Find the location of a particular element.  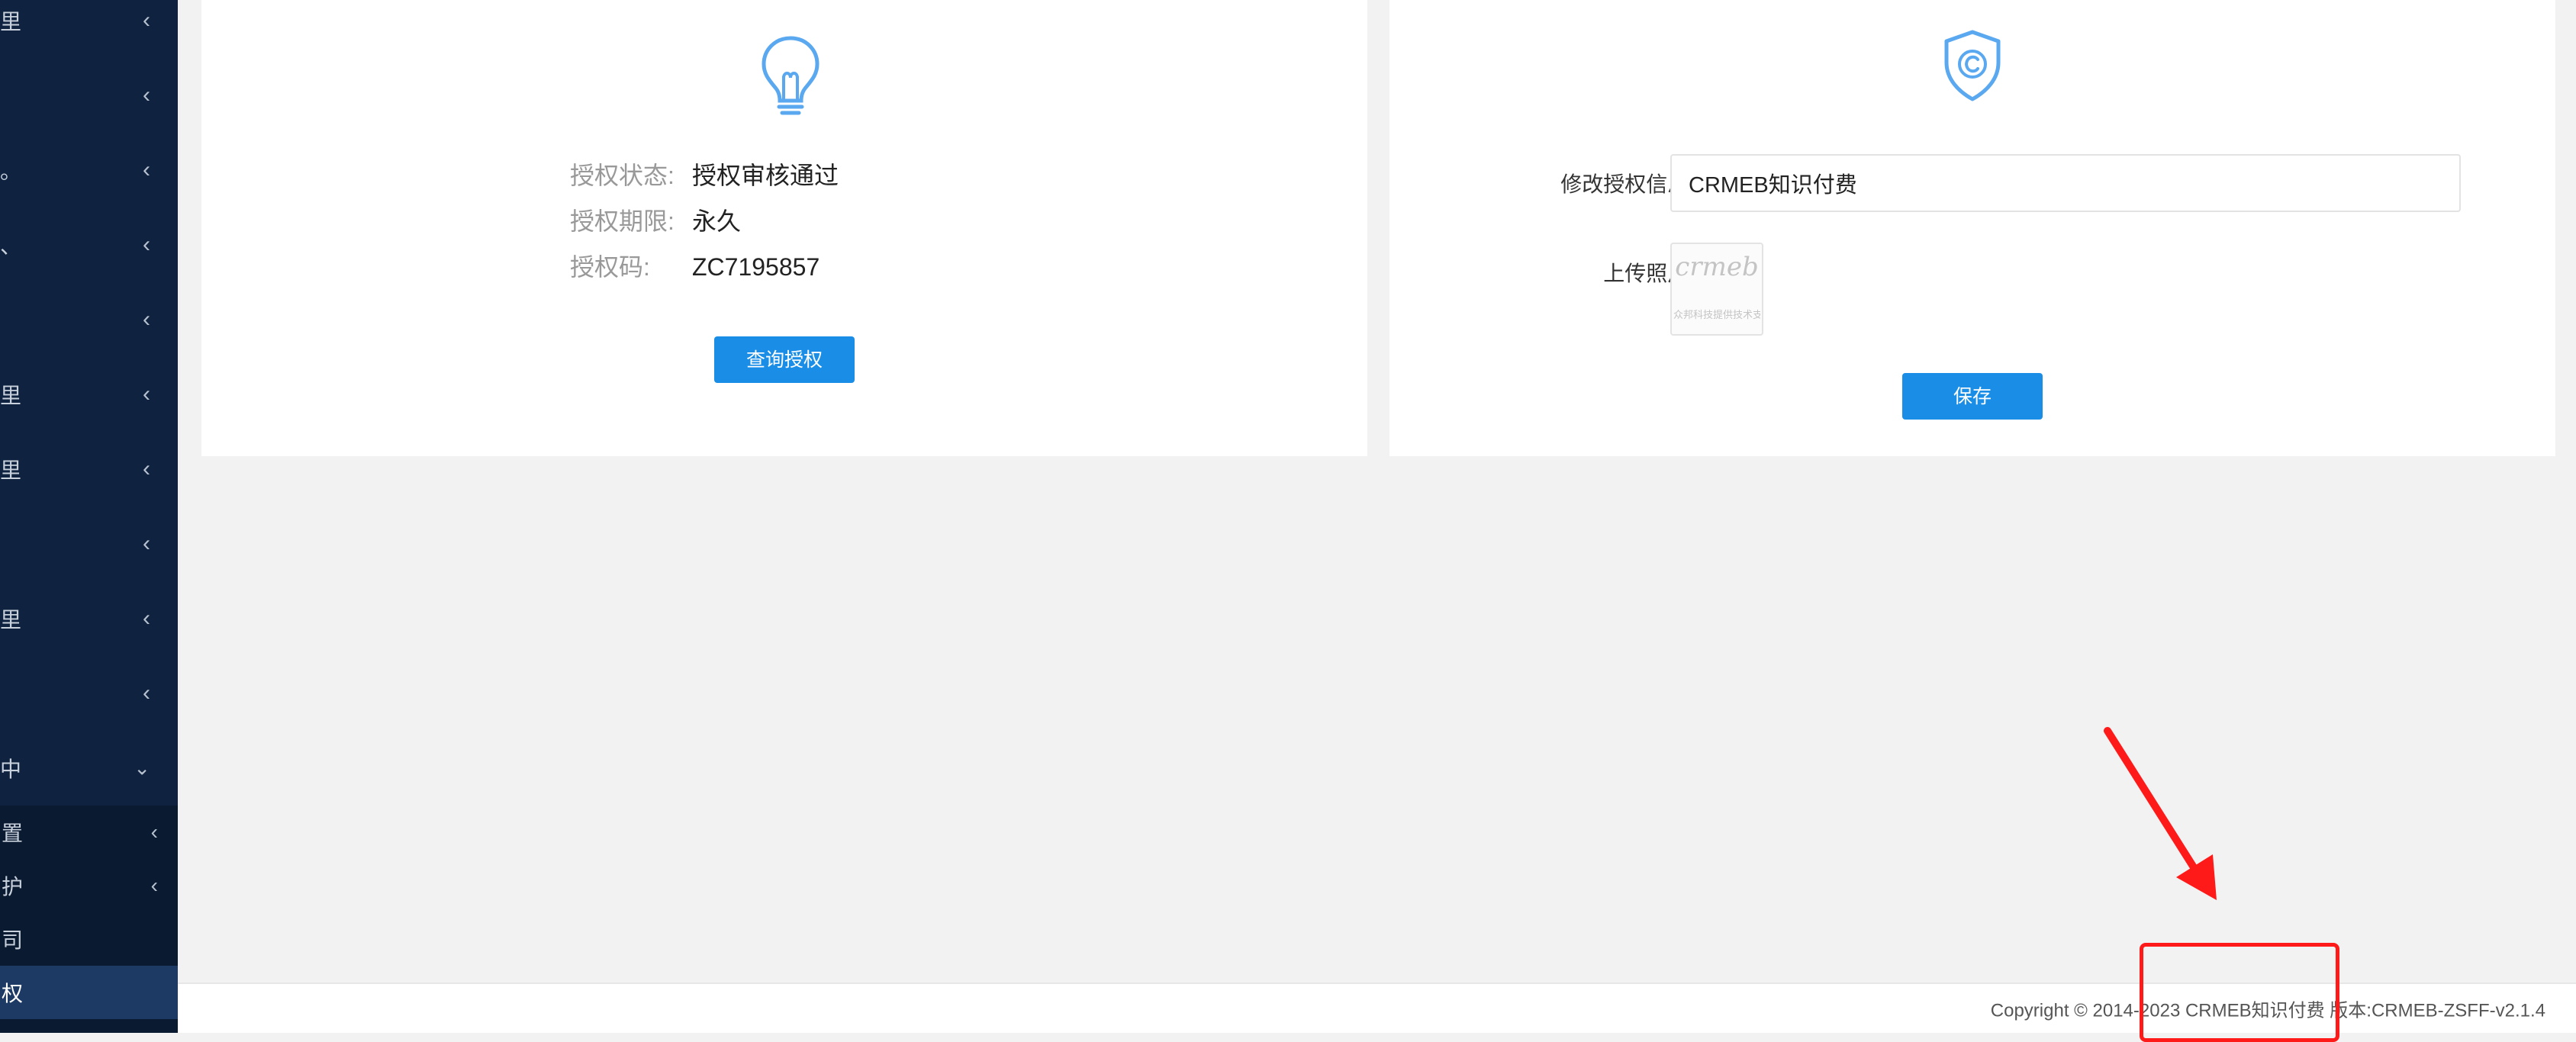

annotation-arrow is located at coordinates (2160, 813).